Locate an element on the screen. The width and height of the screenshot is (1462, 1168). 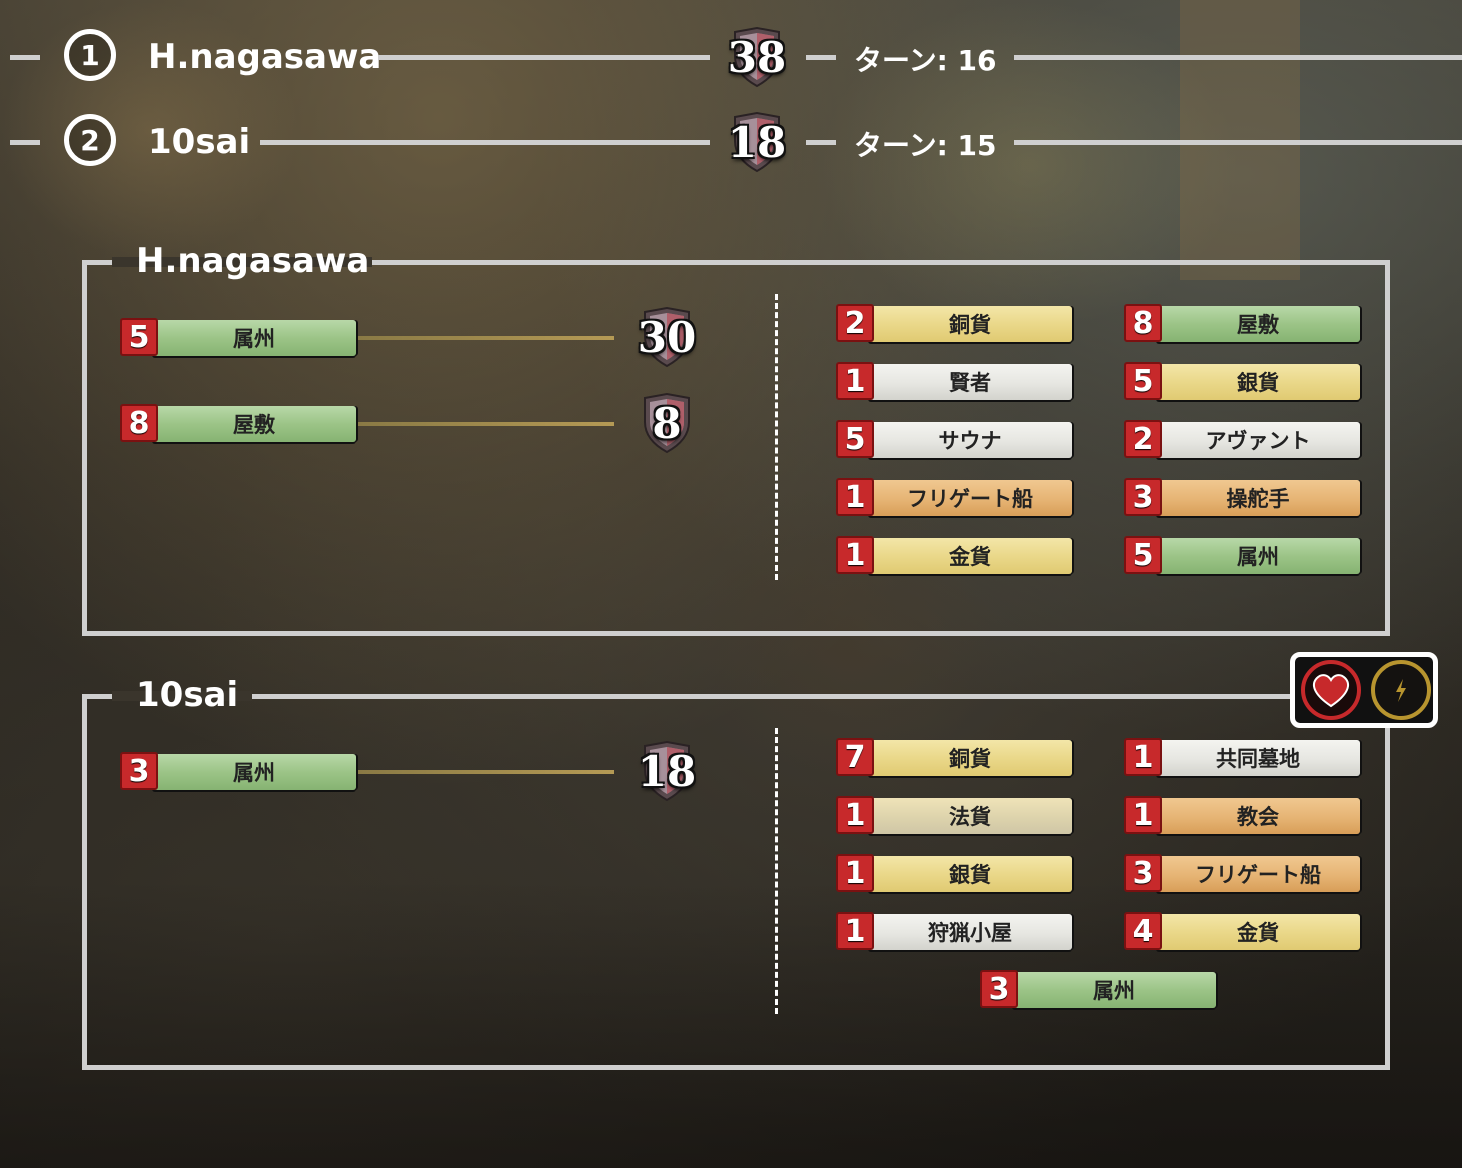
card-name: 教会 is located at coordinates (1258, 816).